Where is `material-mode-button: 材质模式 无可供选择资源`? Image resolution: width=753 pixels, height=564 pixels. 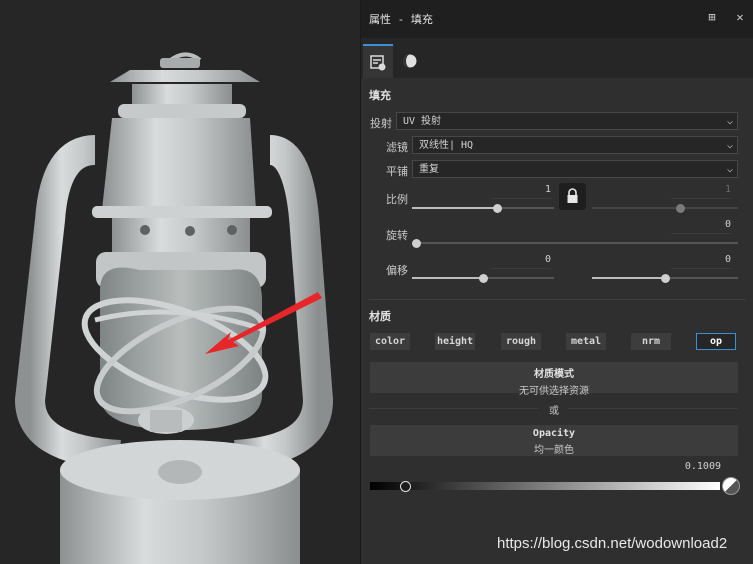 material-mode-button: 材质模式 无可供选择资源 is located at coordinates (554, 379).